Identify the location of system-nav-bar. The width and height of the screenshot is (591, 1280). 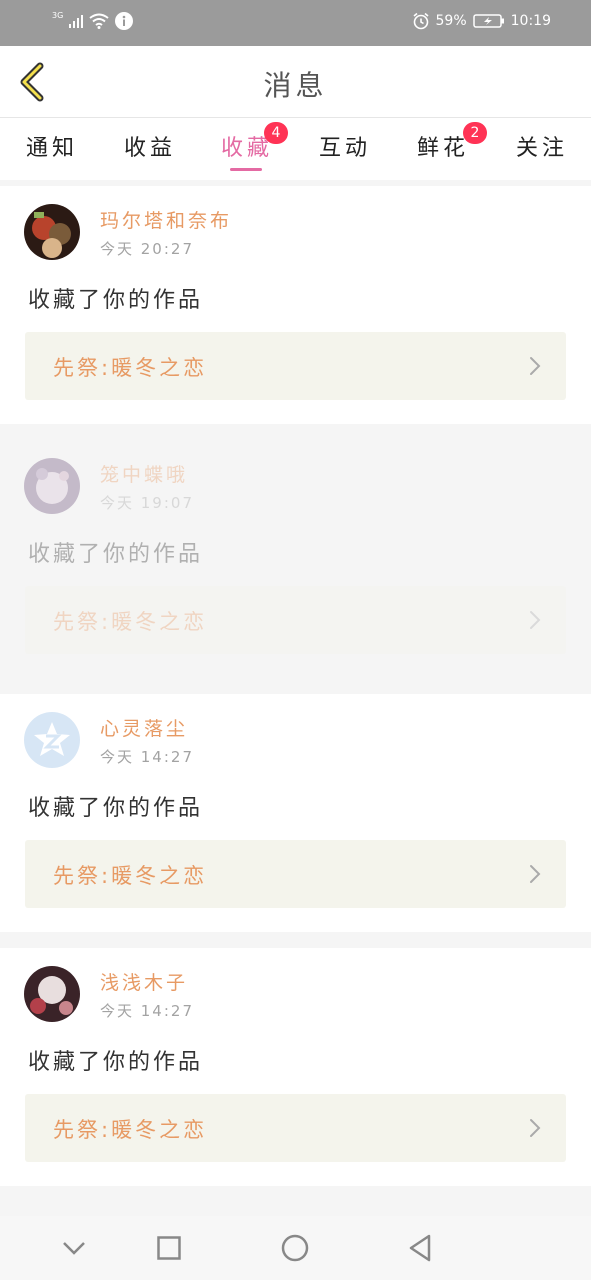
(295, 1248).